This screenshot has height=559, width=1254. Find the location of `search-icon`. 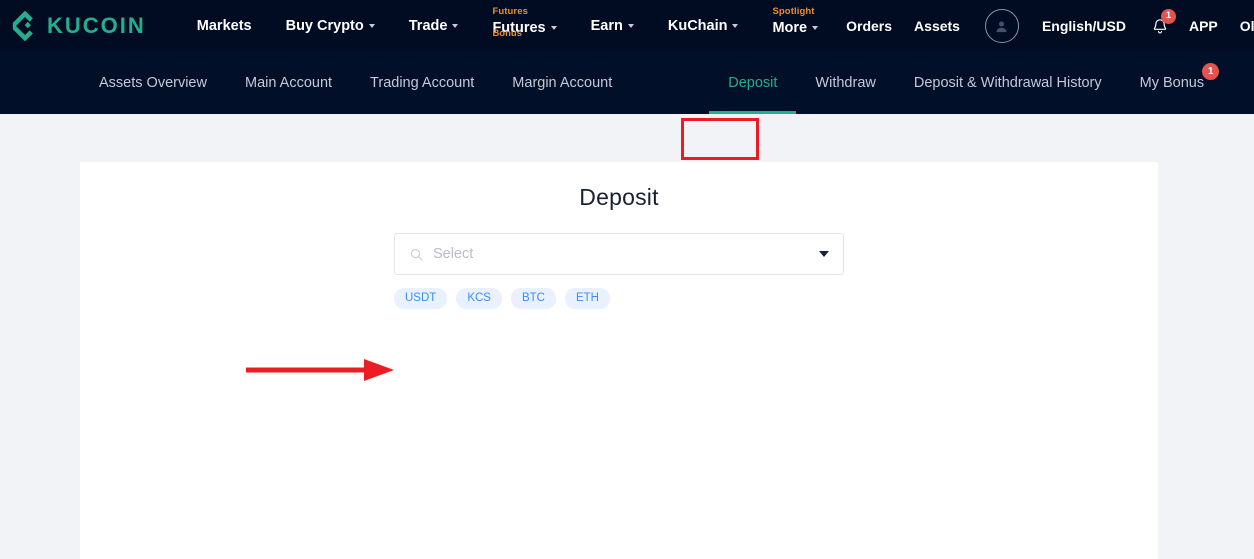

search-icon is located at coordinates (416, 254).